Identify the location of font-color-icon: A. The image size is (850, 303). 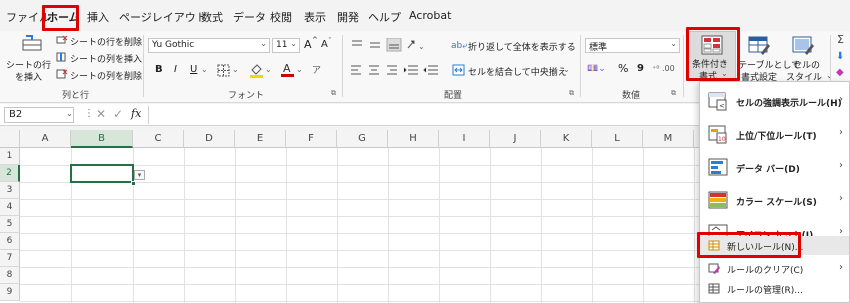
(287, 69).